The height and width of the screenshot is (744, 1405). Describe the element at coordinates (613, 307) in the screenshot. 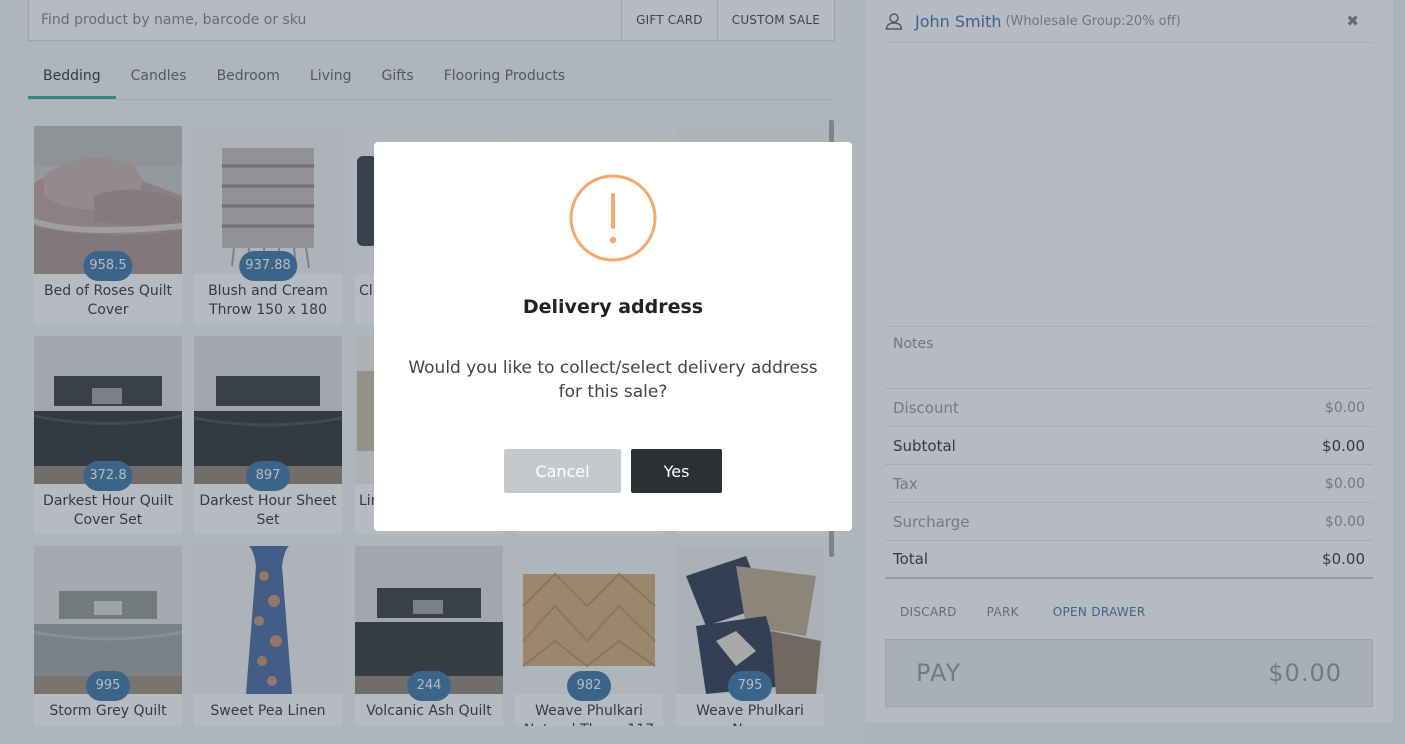

I see `dialog-title: Delivery address` at that location.